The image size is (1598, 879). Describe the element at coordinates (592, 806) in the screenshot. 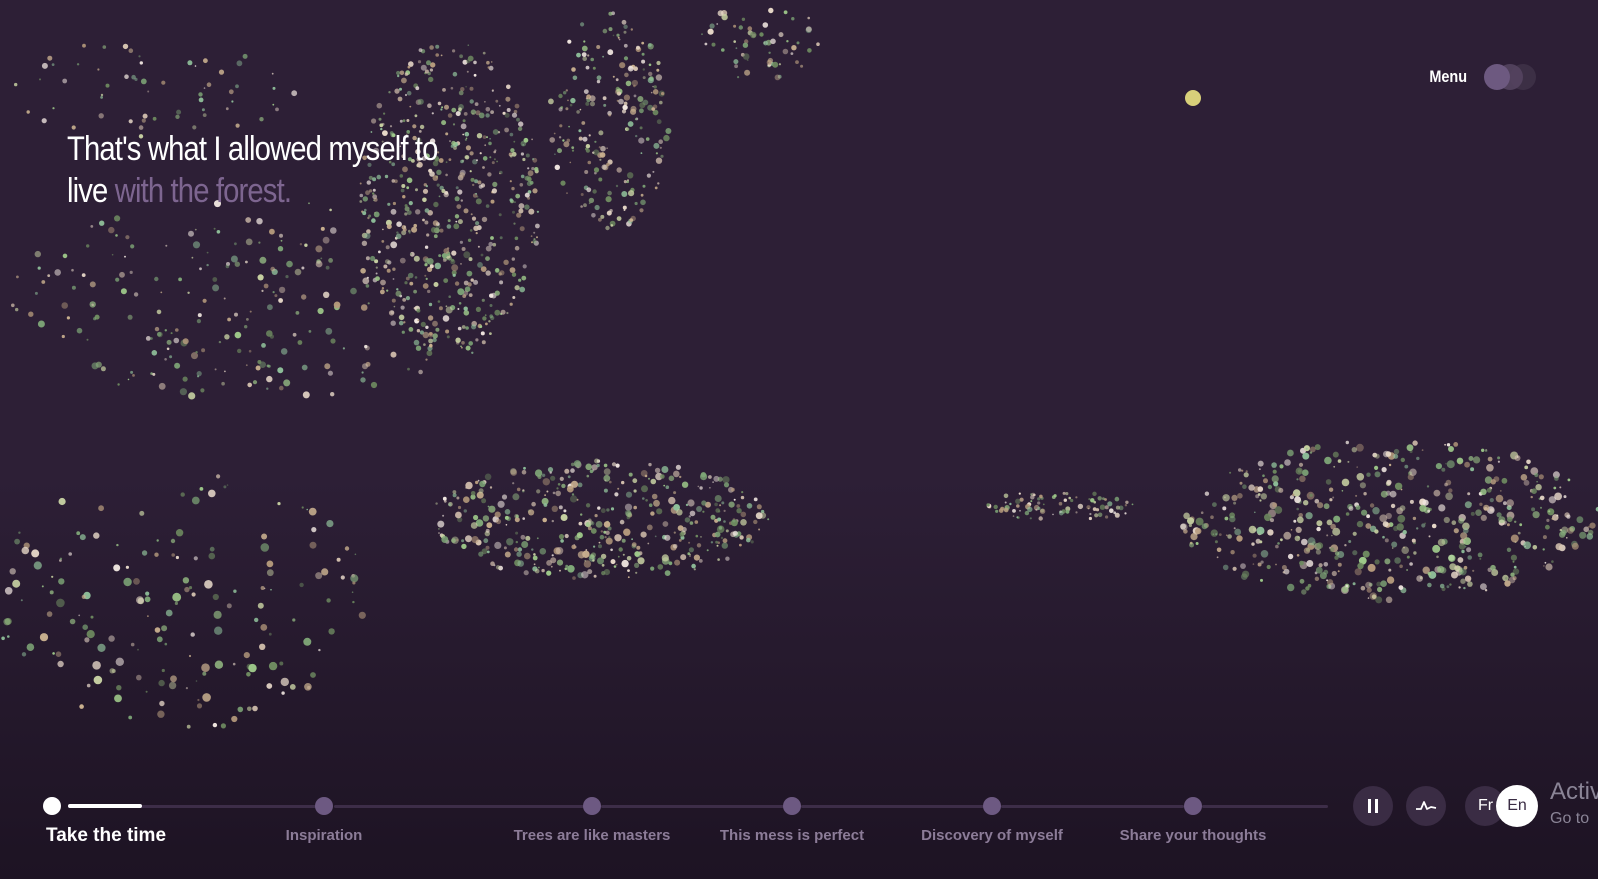

I see `chapter-node-trees-are-like-masters` at that location.